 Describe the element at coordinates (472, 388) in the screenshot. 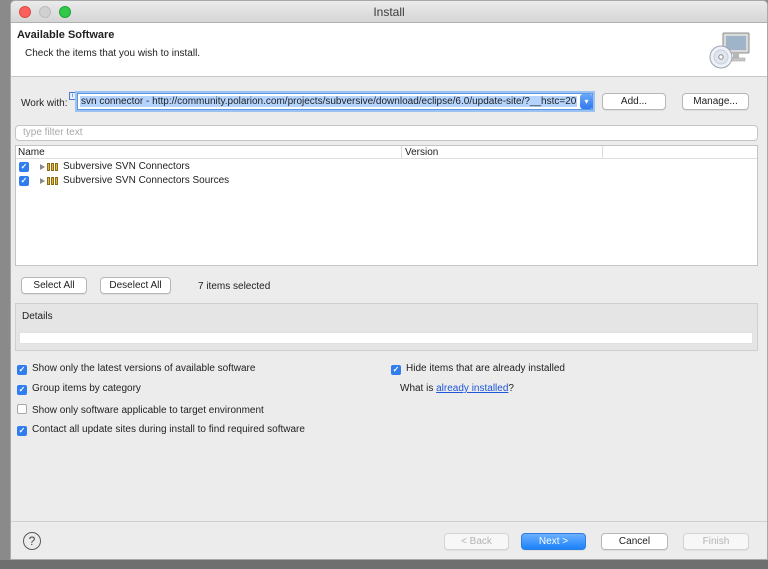

I see `already-installed-link: already installed` at that location.